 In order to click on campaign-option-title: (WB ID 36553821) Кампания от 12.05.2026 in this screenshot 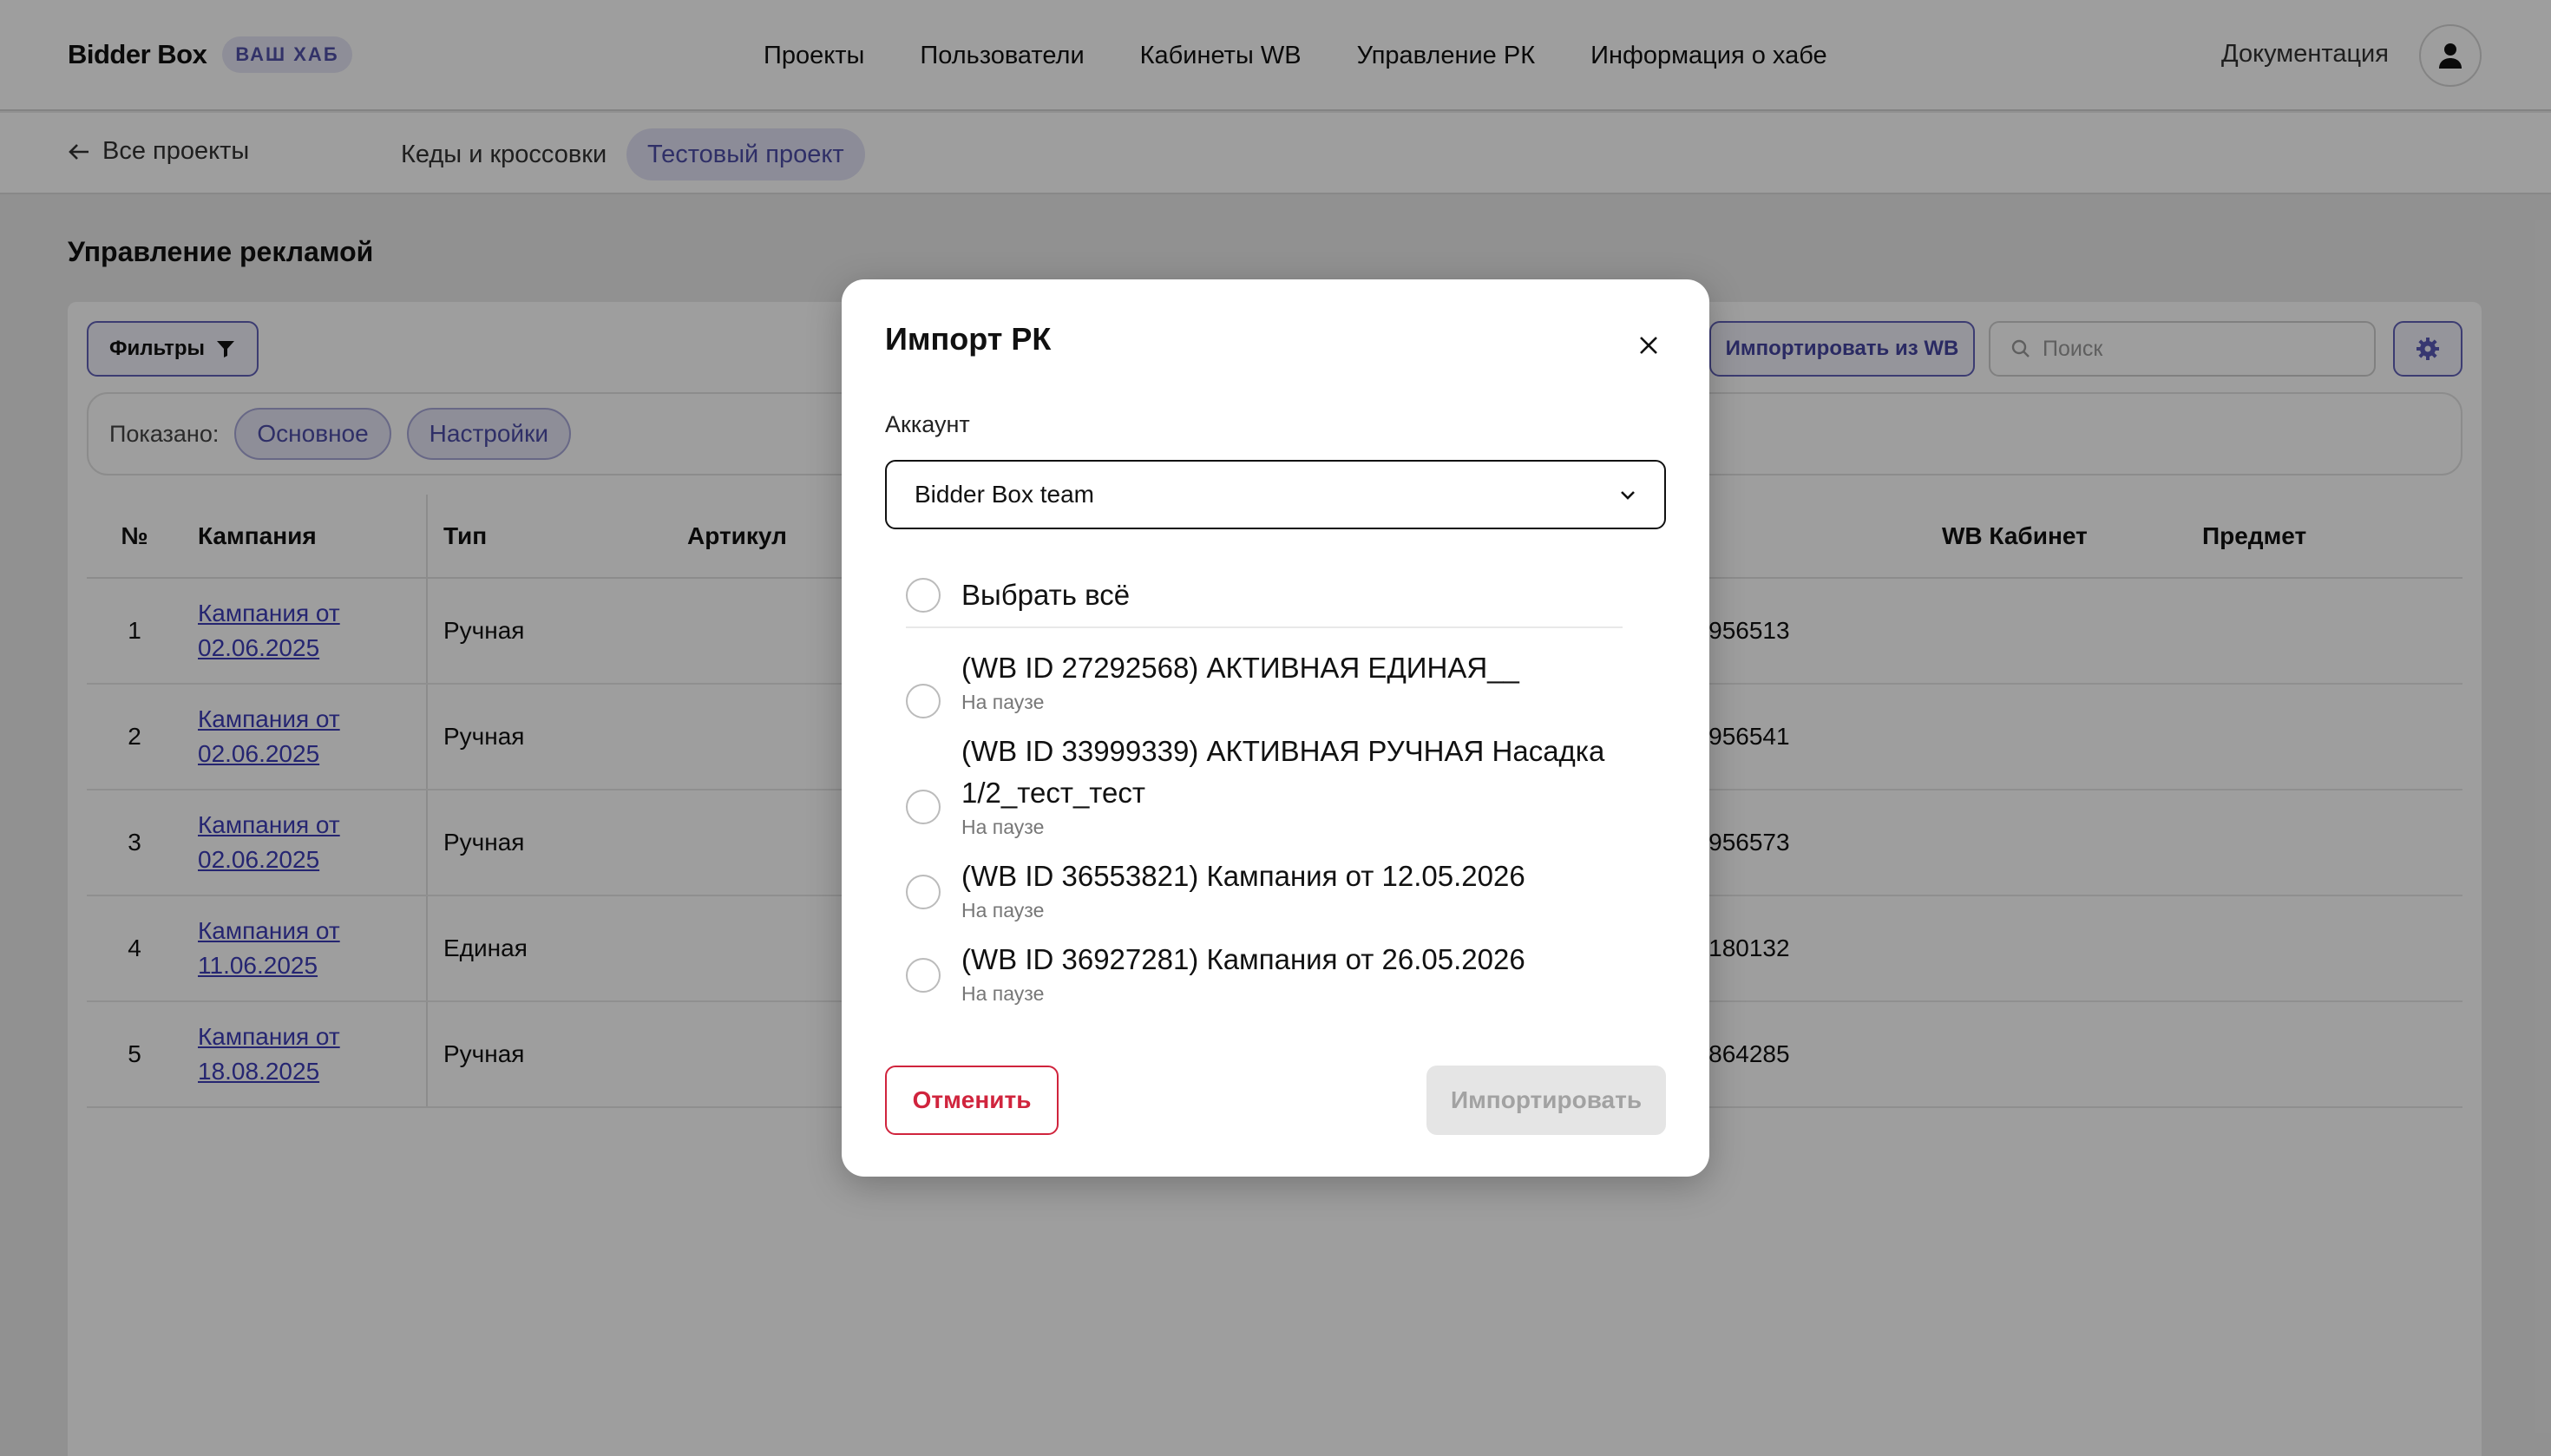, I will do `click(1243, 876)`.